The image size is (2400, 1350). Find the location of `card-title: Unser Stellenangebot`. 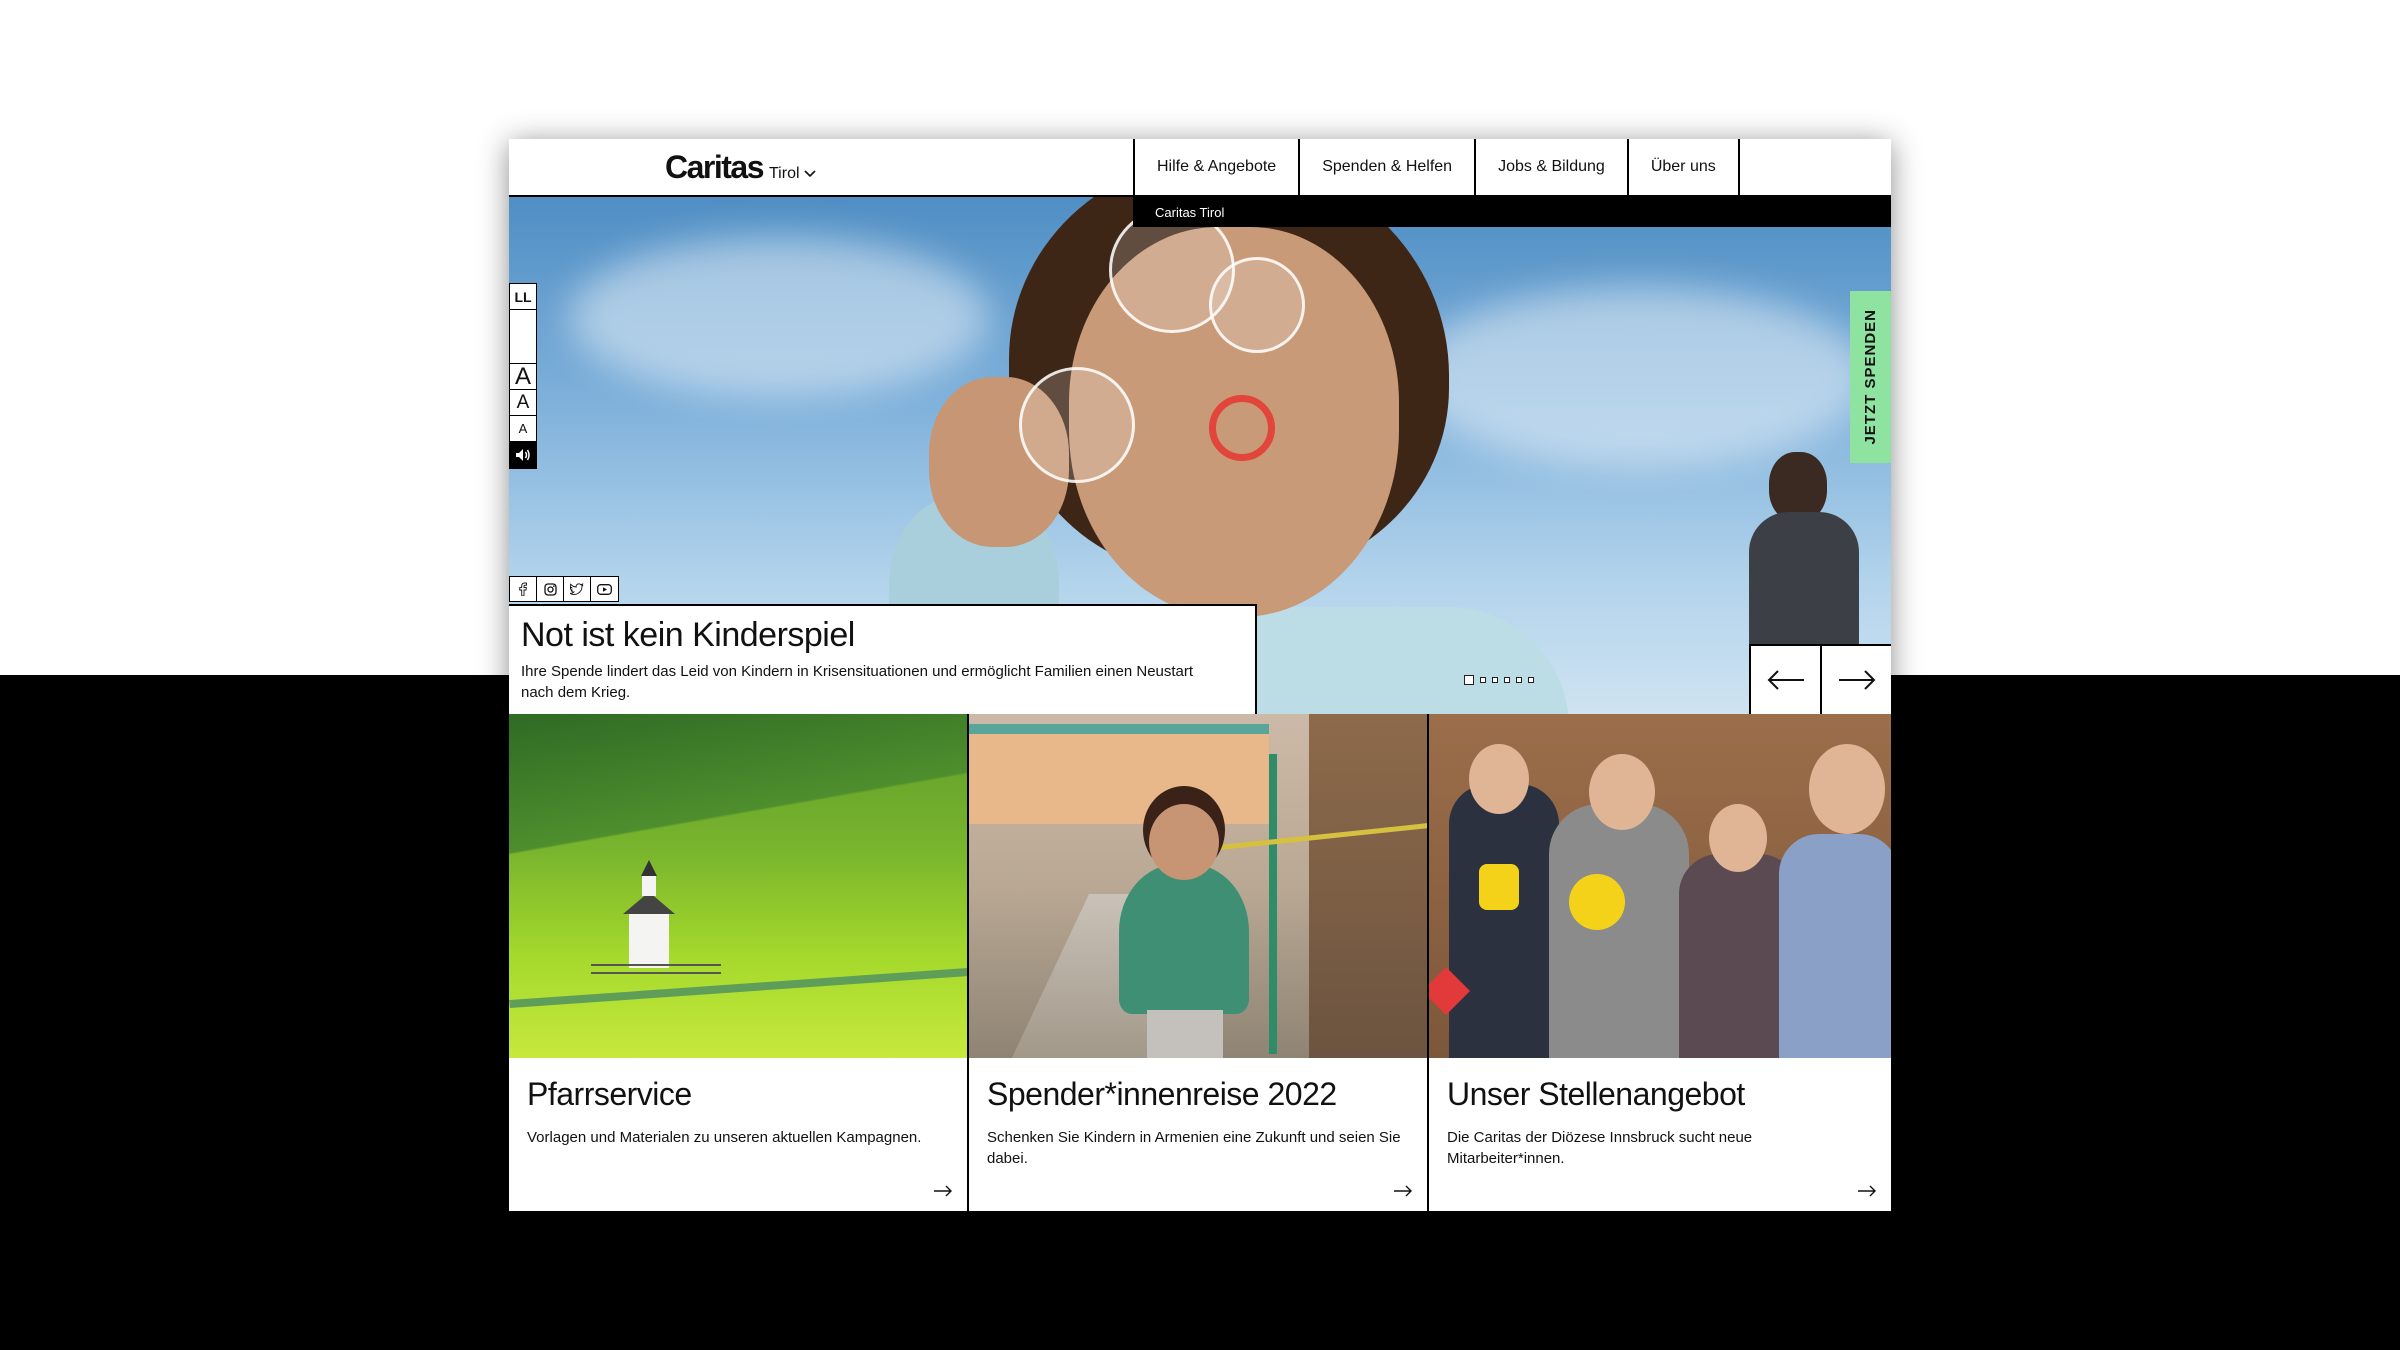

card-title: Unser Stellenangebot is located at coordinates (1596, 1094).